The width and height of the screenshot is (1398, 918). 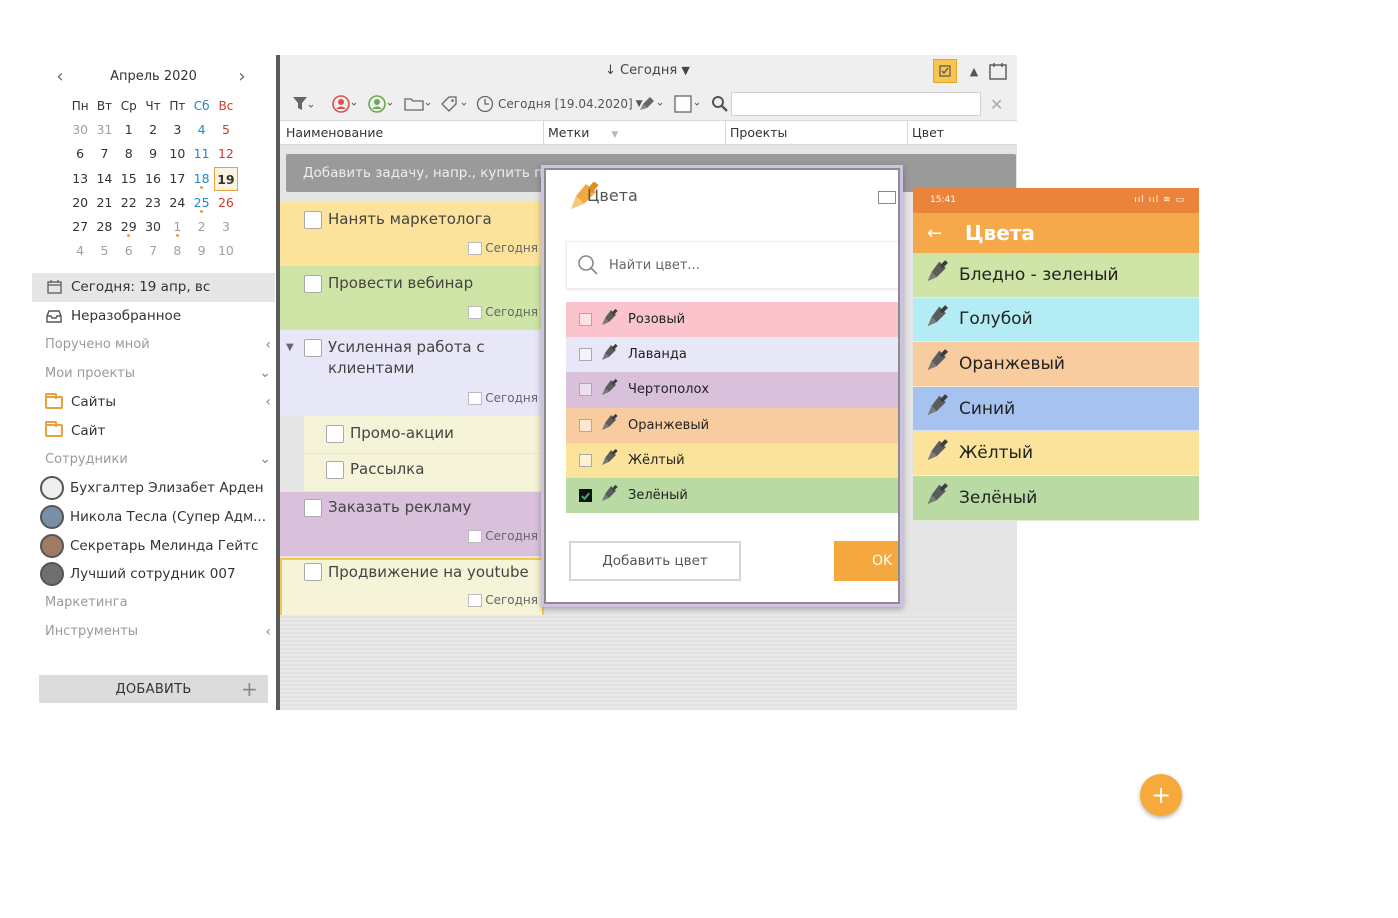 I want to click on column-tags: Метки ▼, so click(x=635, y=133).